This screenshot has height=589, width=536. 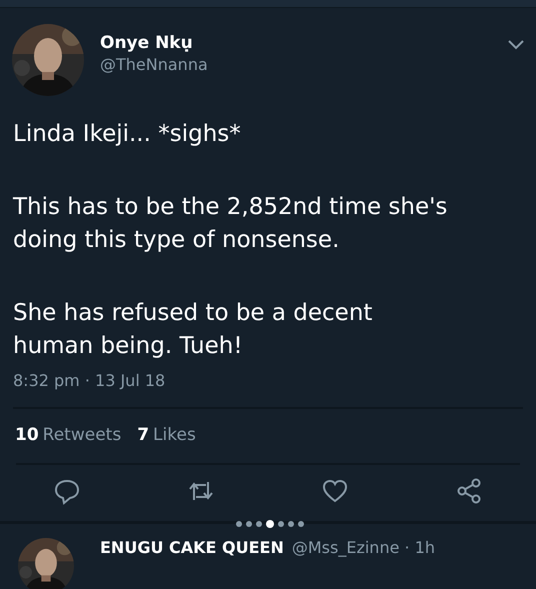 I want to click on stat-count: 10, so click(x=27, y=435).